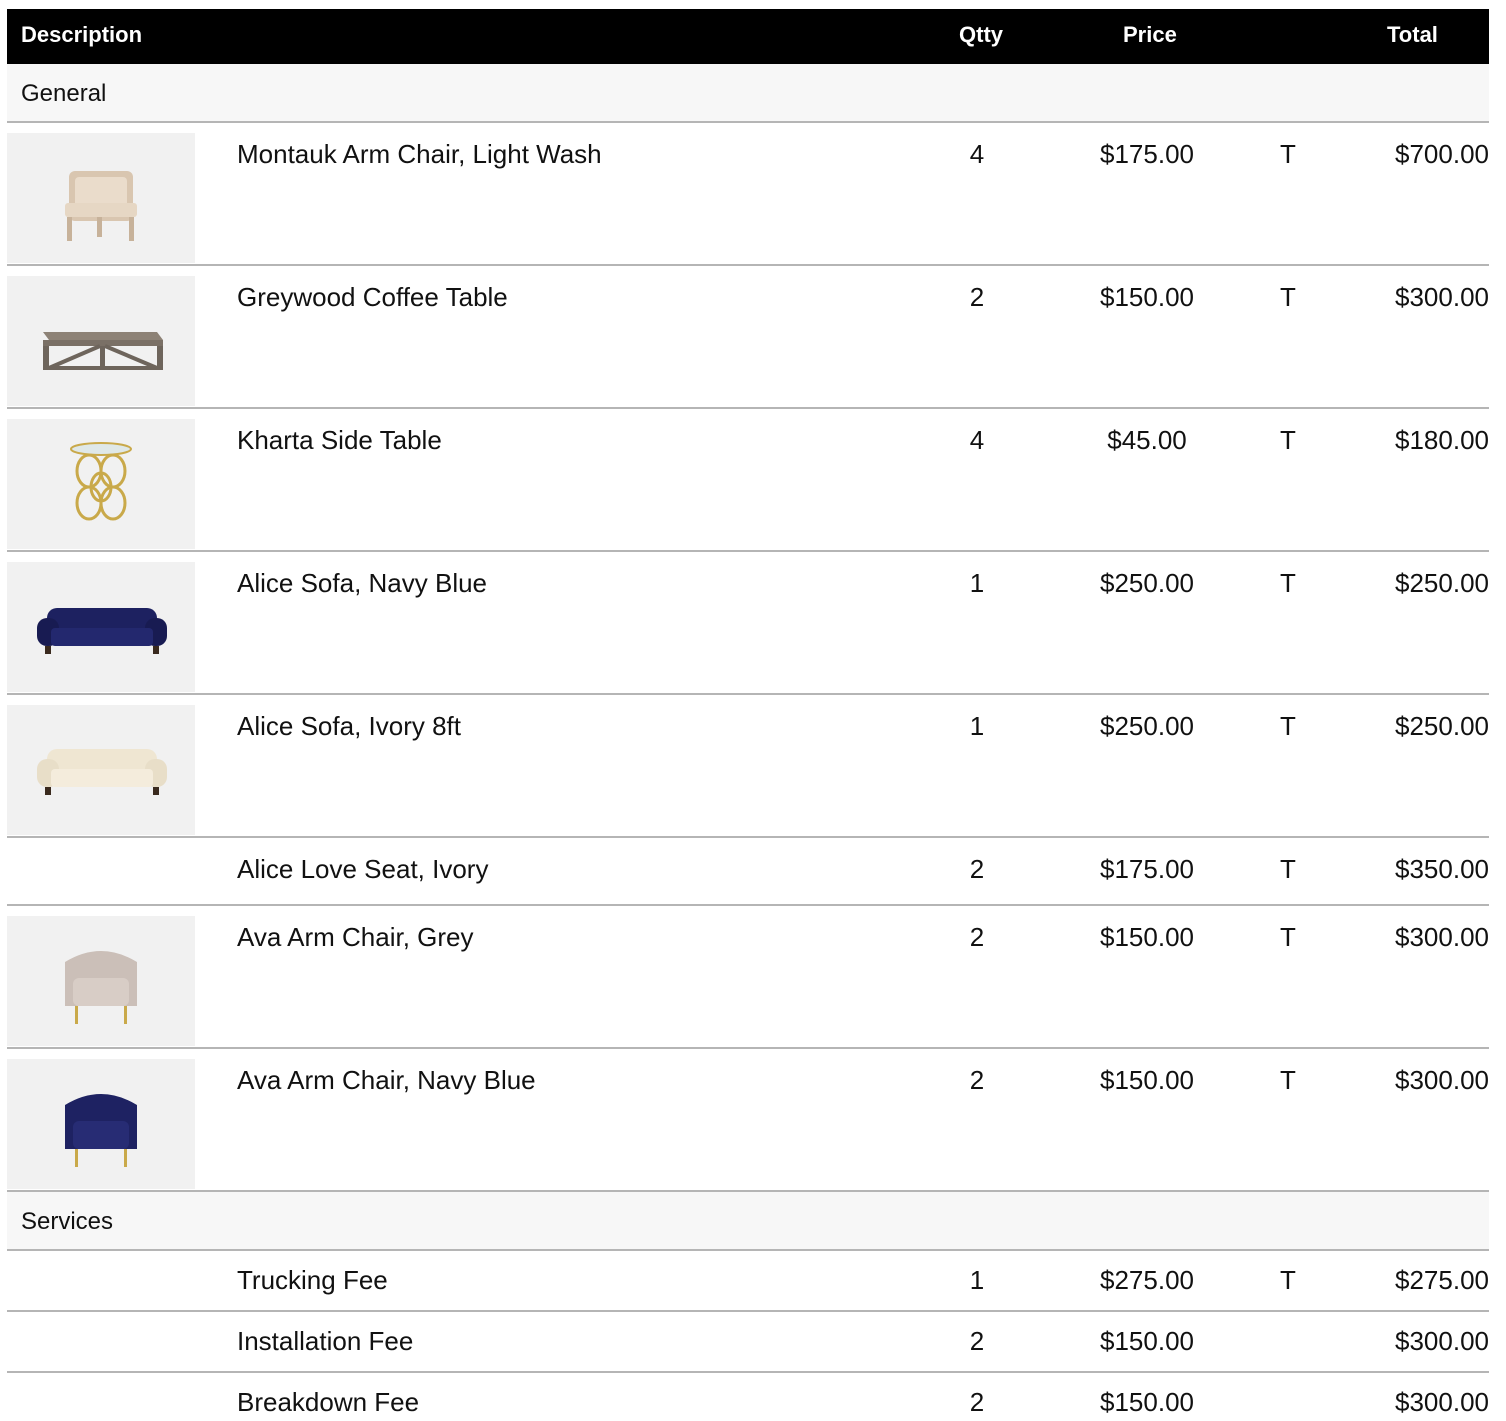 This screenshot has width=1506, height=1421. What do you see at coordinates (362, 583) in the screenshot?
I see `item-description: Alice Sofa, Navy Blue` at bounding box center [362, 583].